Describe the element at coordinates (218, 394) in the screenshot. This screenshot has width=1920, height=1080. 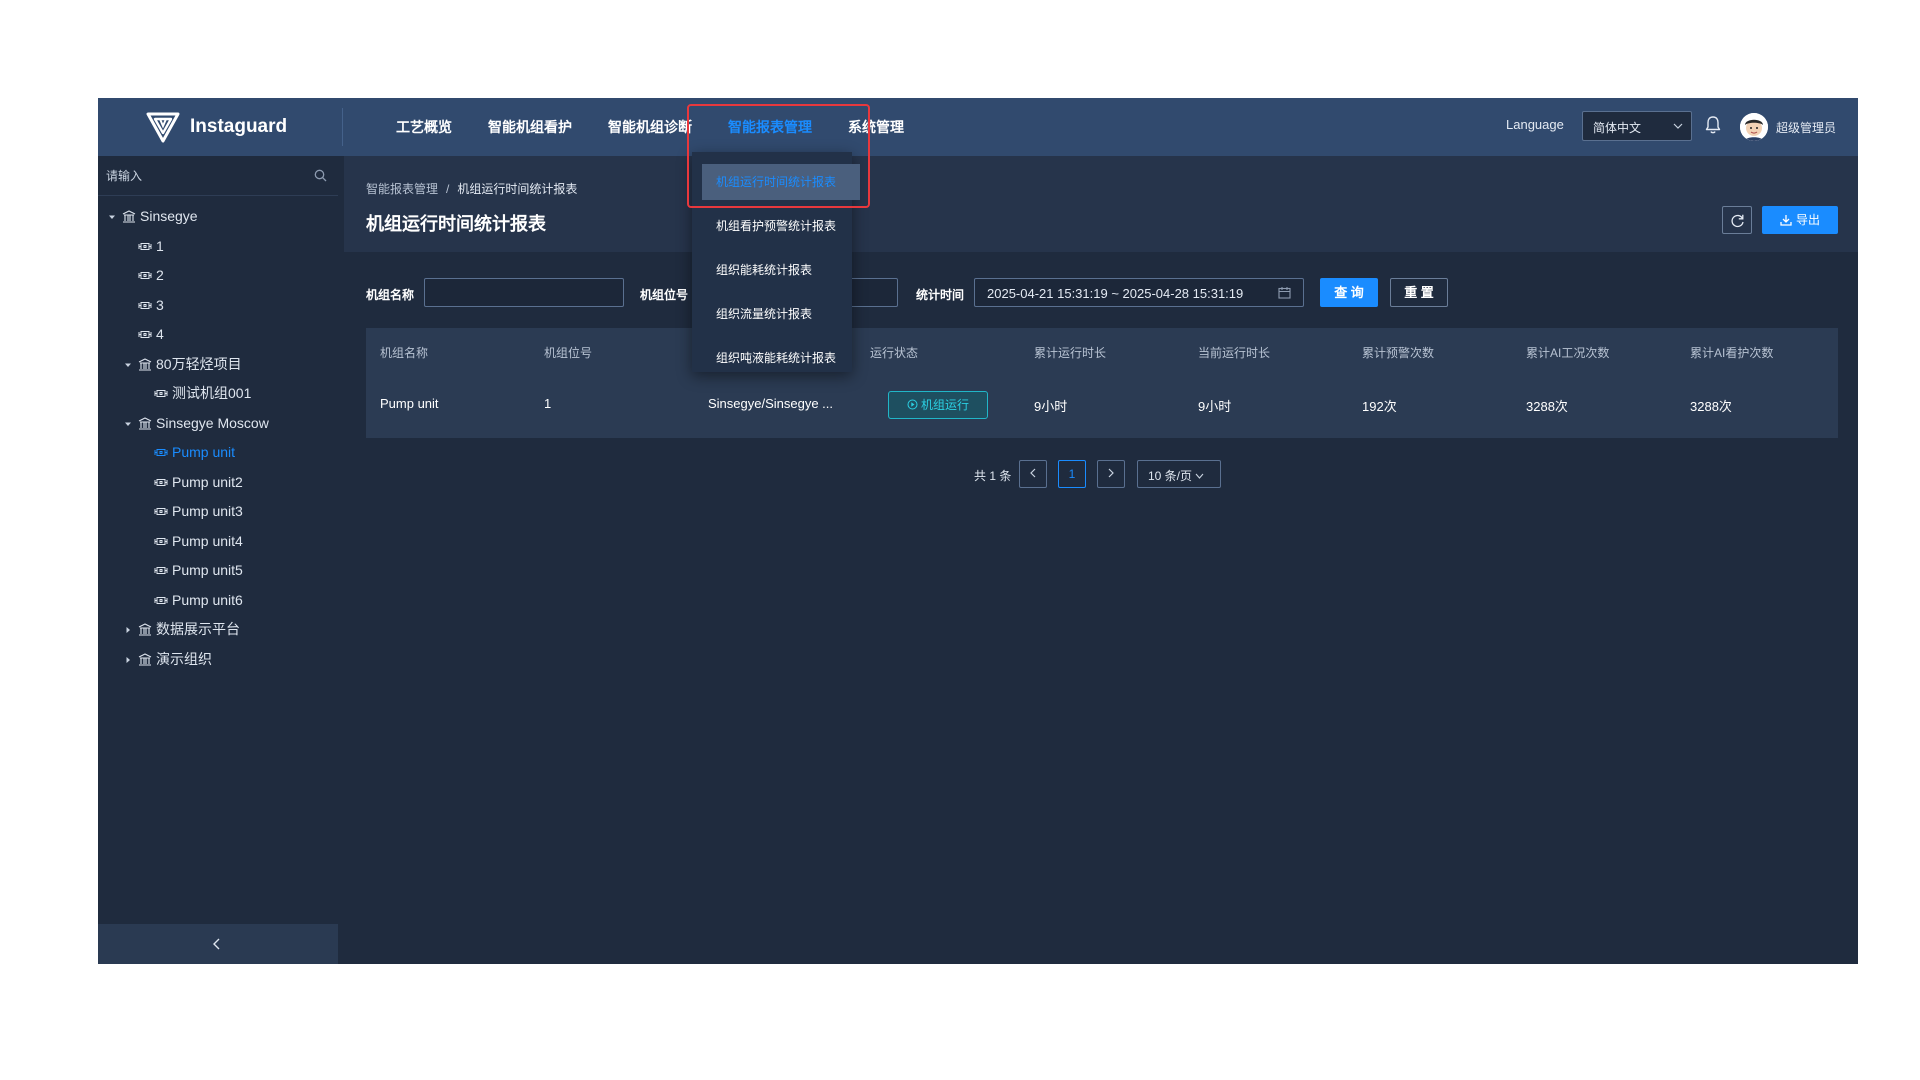
I see `tree-node-unit: 测试机组001` at that location.